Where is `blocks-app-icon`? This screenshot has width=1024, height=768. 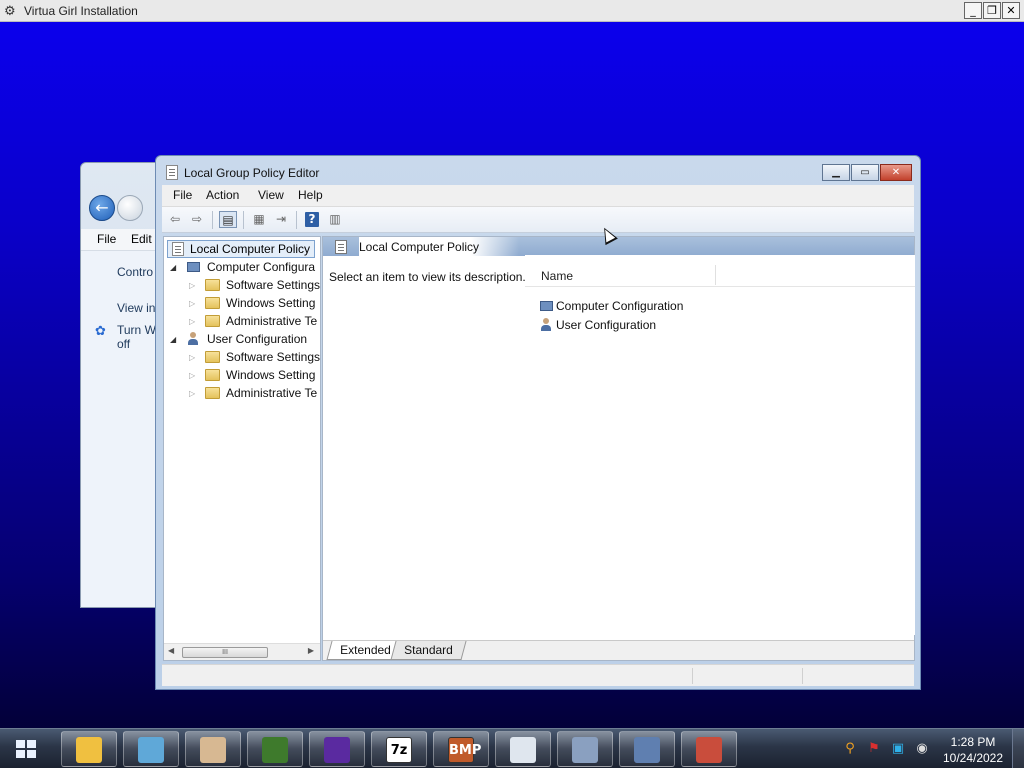
blocks-app-icon is located at coordinates (151, 750).